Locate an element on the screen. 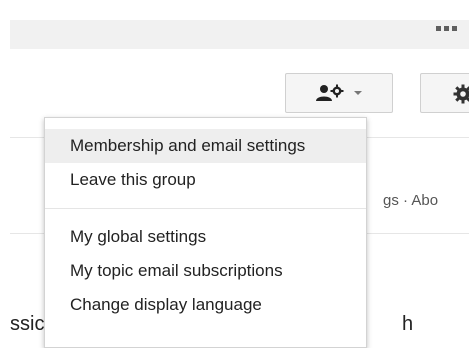 The image size is (469, 348). menu-divider is located at coordinates (205, 208).